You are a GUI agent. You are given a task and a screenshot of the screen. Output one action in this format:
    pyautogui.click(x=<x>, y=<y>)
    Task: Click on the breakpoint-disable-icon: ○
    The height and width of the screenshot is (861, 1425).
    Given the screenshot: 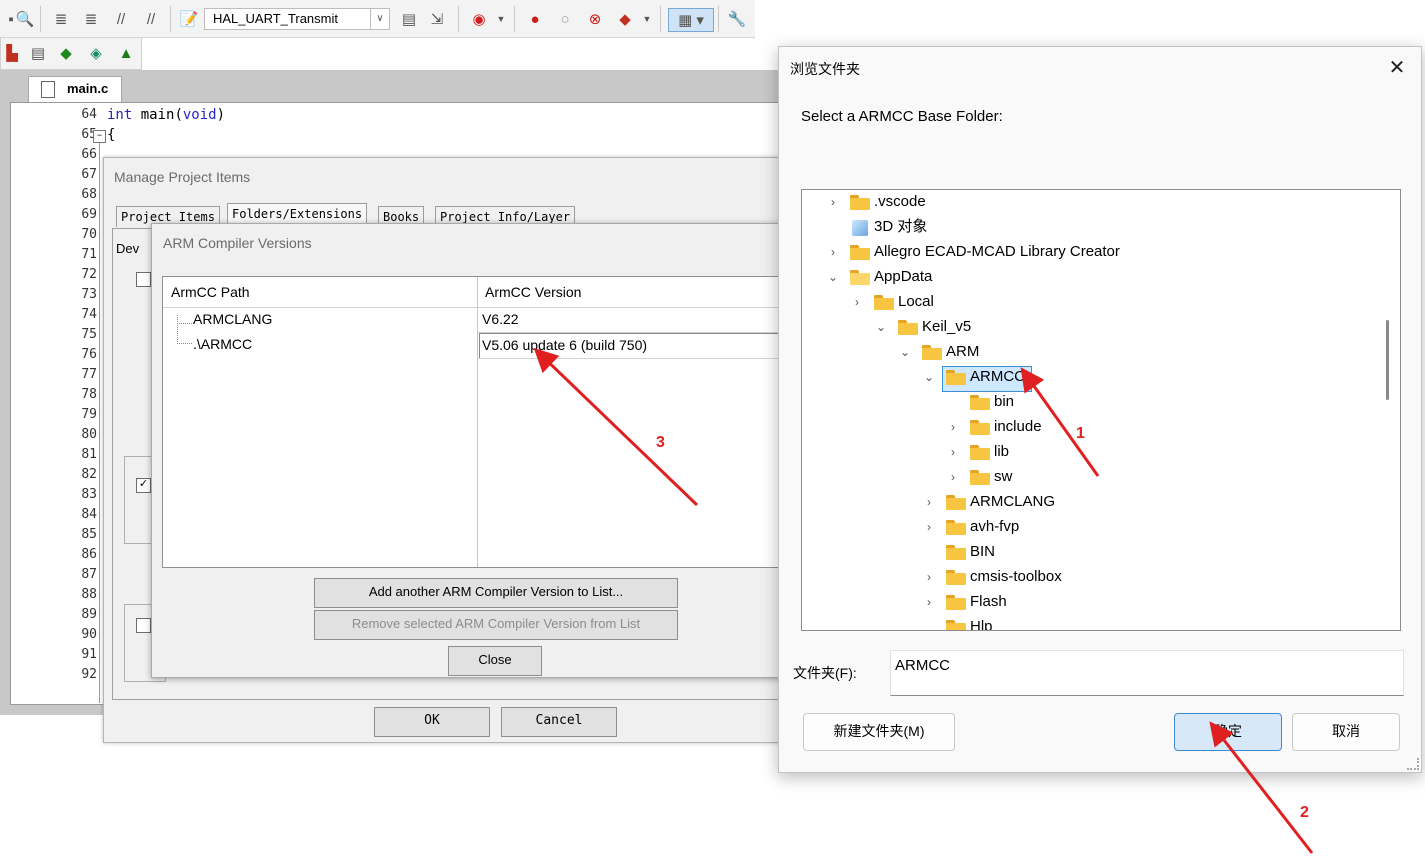 What is the action you would take?
    pyautogui.click(x=565, y=19)
    